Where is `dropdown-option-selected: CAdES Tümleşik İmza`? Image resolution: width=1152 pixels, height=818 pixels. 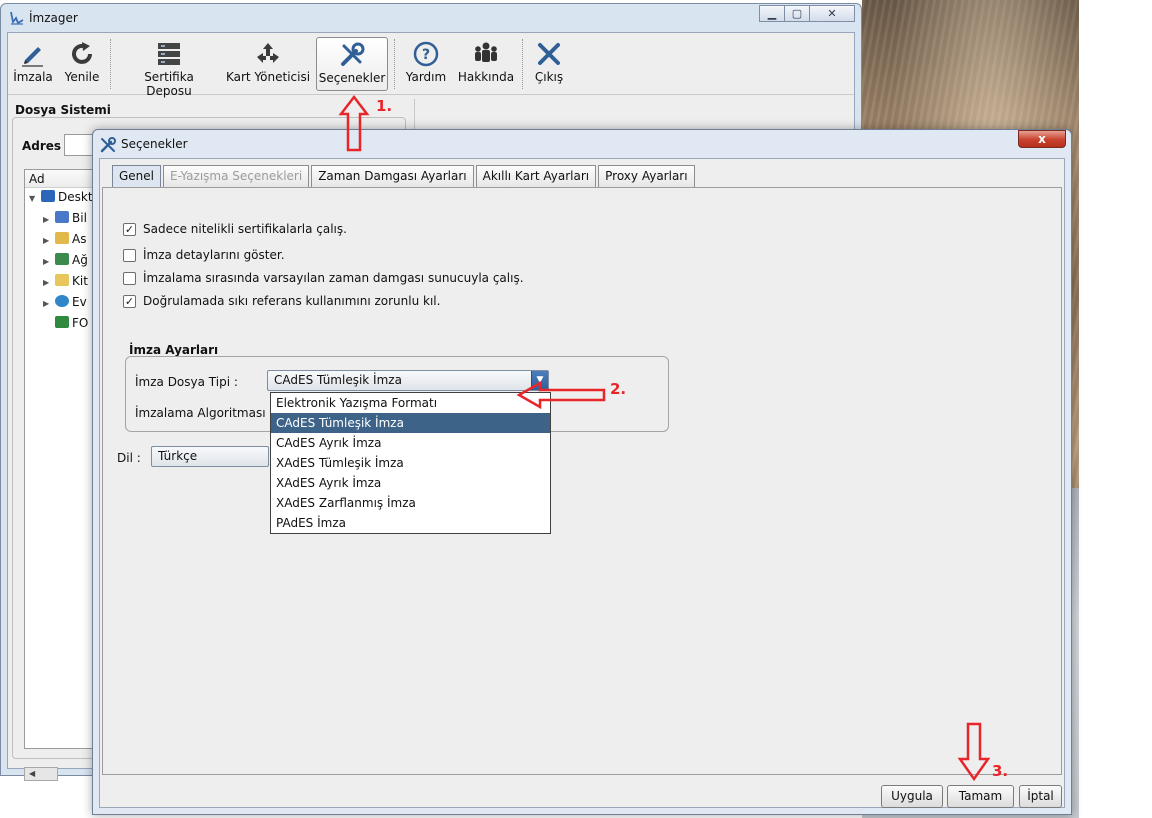 dropdown-option-selected: CAdES Tümleşik İmza is located at coordinates (410, 423).